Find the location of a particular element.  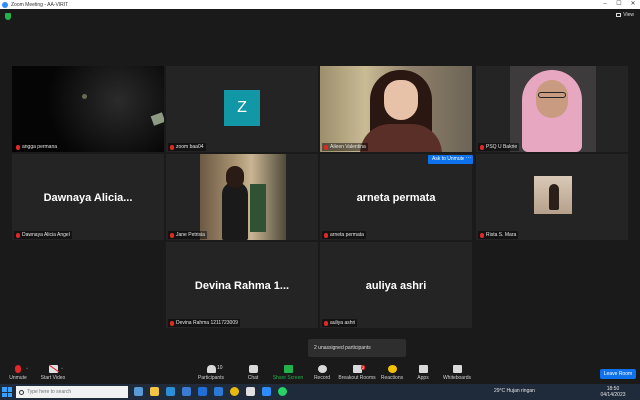

window-titlebar: Zoom Meeting - AA-VIRIT – ☐ ✕ is located at coordinates (320, 4).